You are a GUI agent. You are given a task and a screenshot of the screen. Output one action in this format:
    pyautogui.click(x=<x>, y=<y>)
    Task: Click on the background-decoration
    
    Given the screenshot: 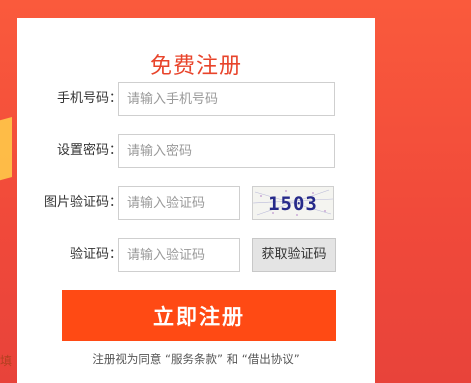 What is the action you would take?
    pyautogui.click(x=6, y=150)
    